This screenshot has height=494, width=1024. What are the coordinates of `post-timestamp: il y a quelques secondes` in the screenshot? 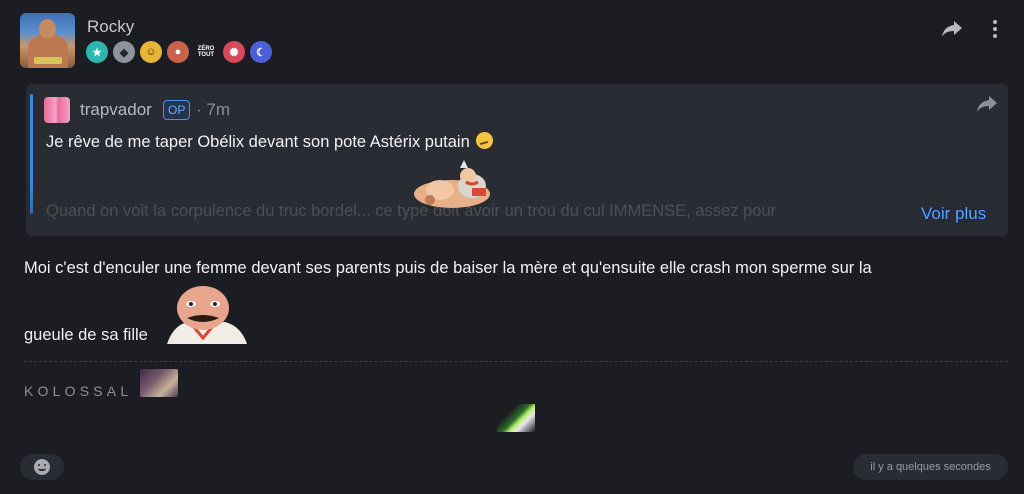 It's located at (930, 467).